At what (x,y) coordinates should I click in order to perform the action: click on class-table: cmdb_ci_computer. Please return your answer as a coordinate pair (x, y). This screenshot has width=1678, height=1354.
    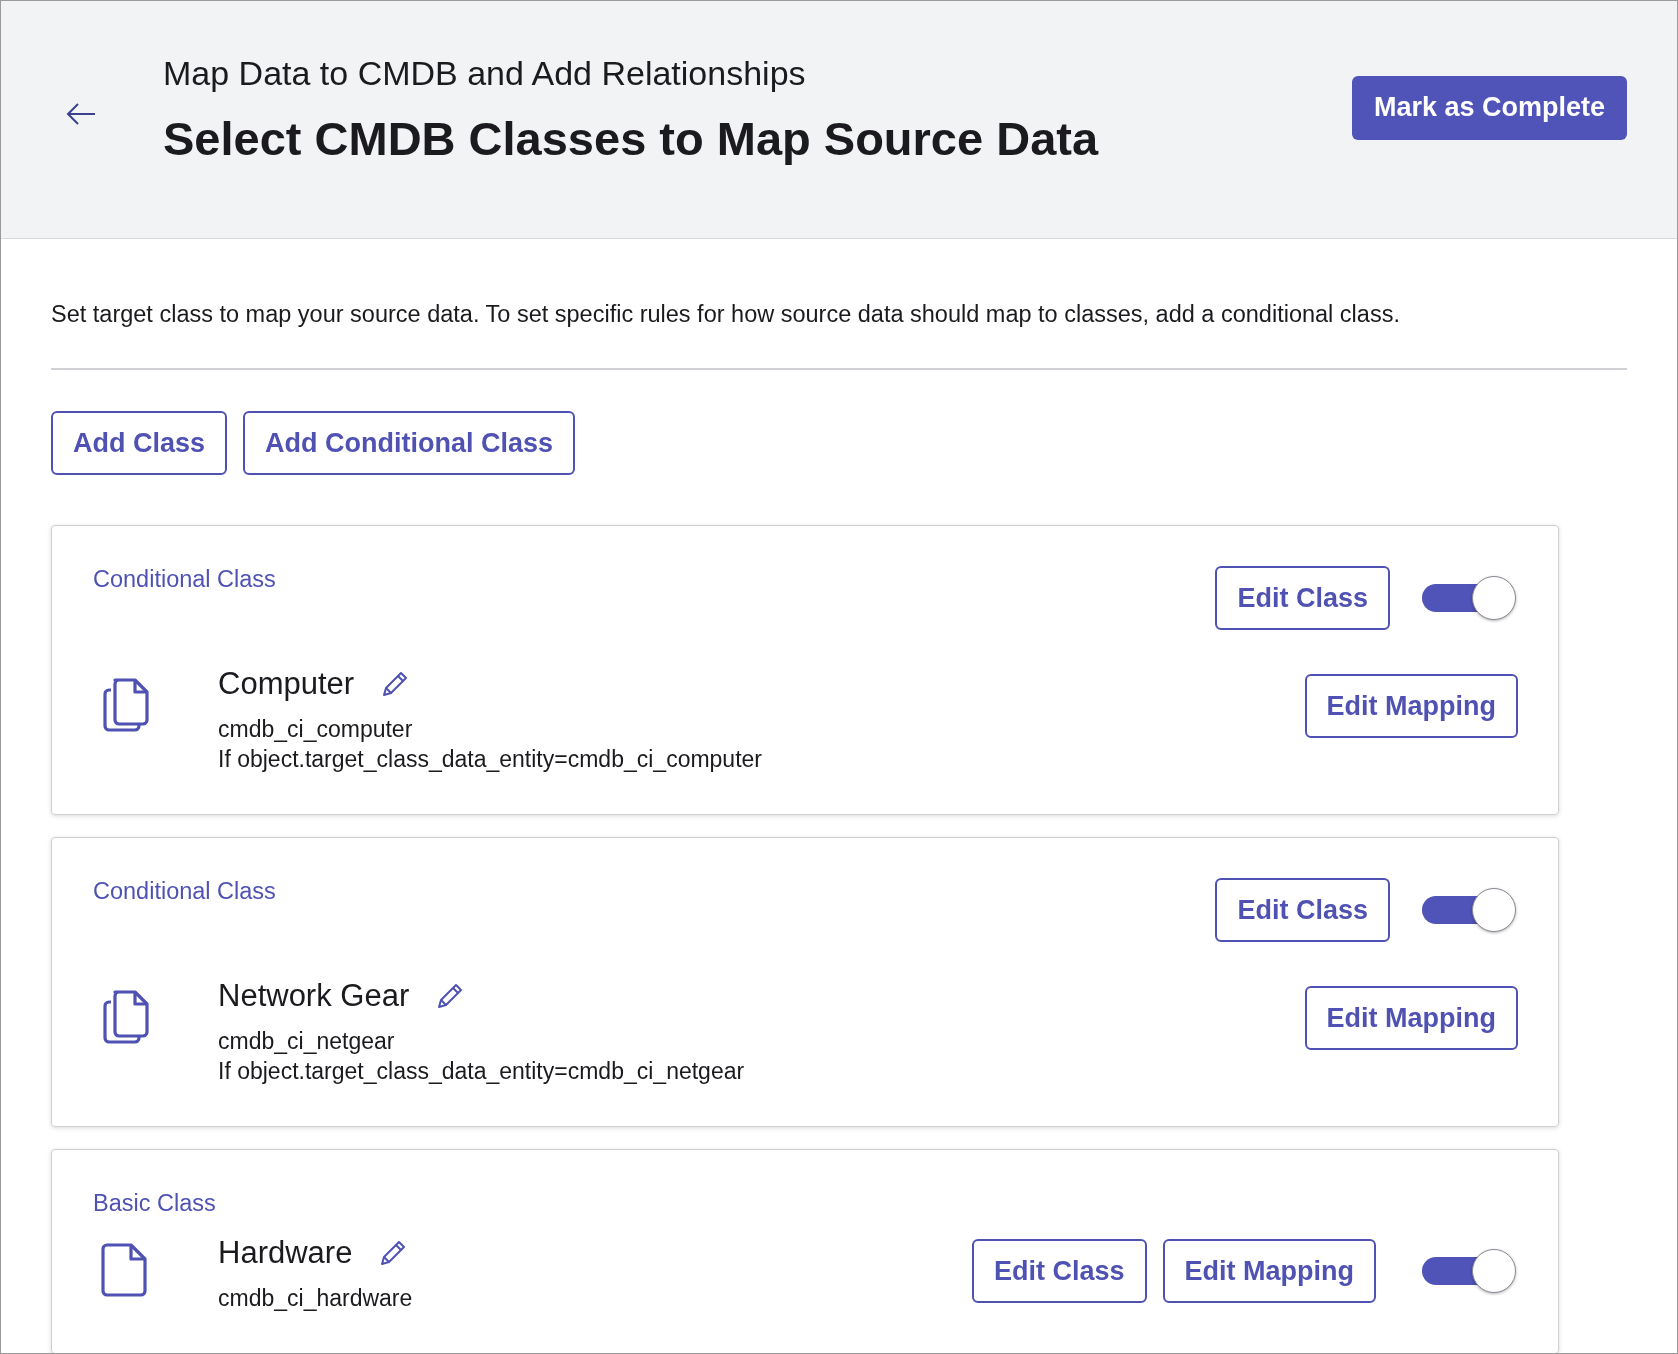
    Looking at the image, I should click on (761, 729).